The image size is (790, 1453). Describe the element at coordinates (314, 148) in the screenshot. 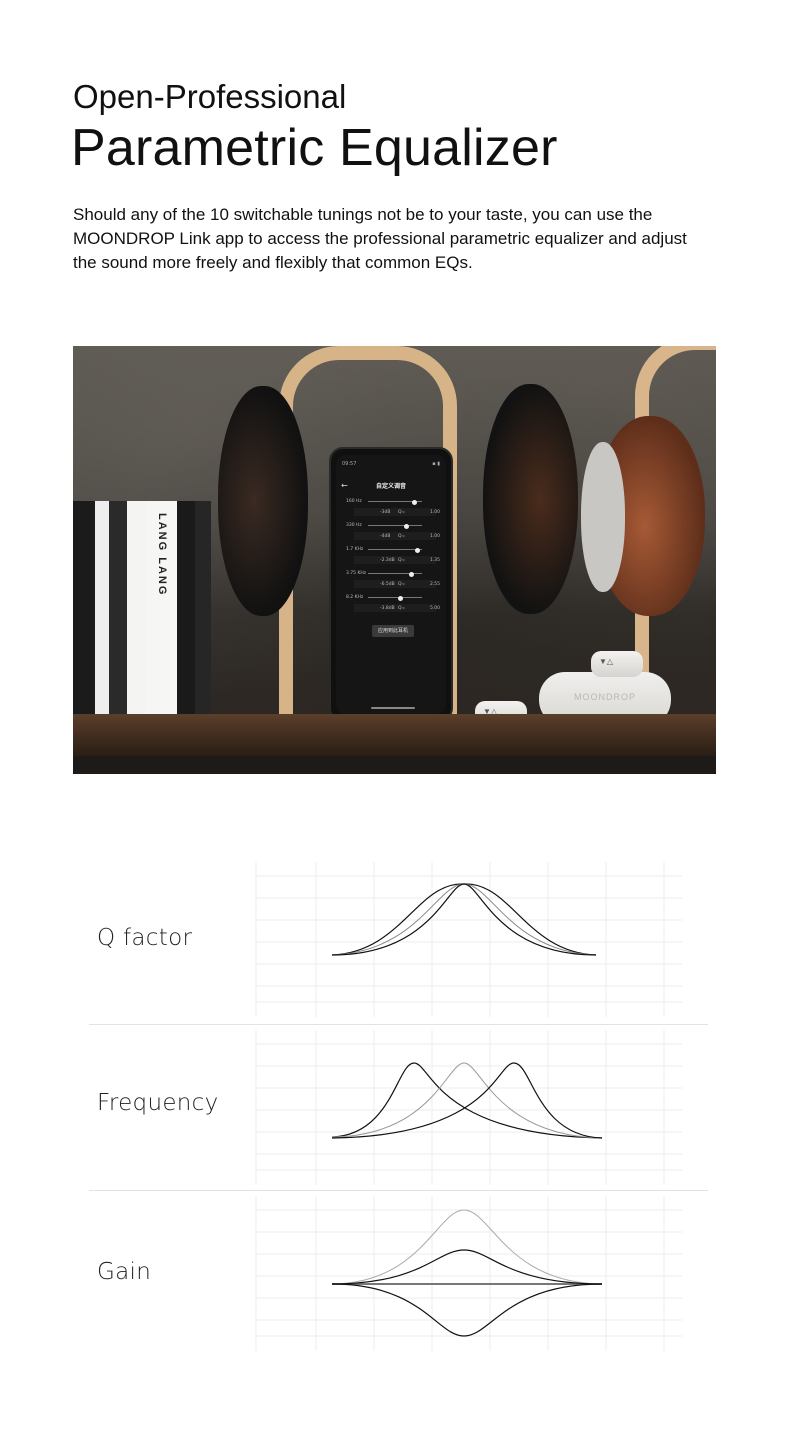

I see `page-title: Parametric Equalizer` at that location.